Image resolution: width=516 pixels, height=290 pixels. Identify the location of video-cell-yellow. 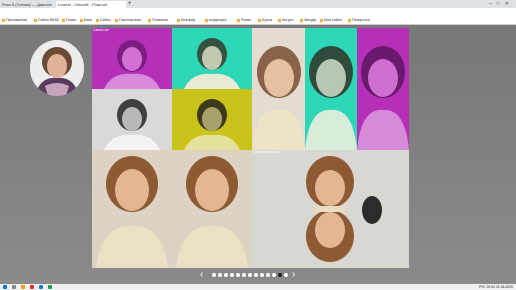
(212, 119).